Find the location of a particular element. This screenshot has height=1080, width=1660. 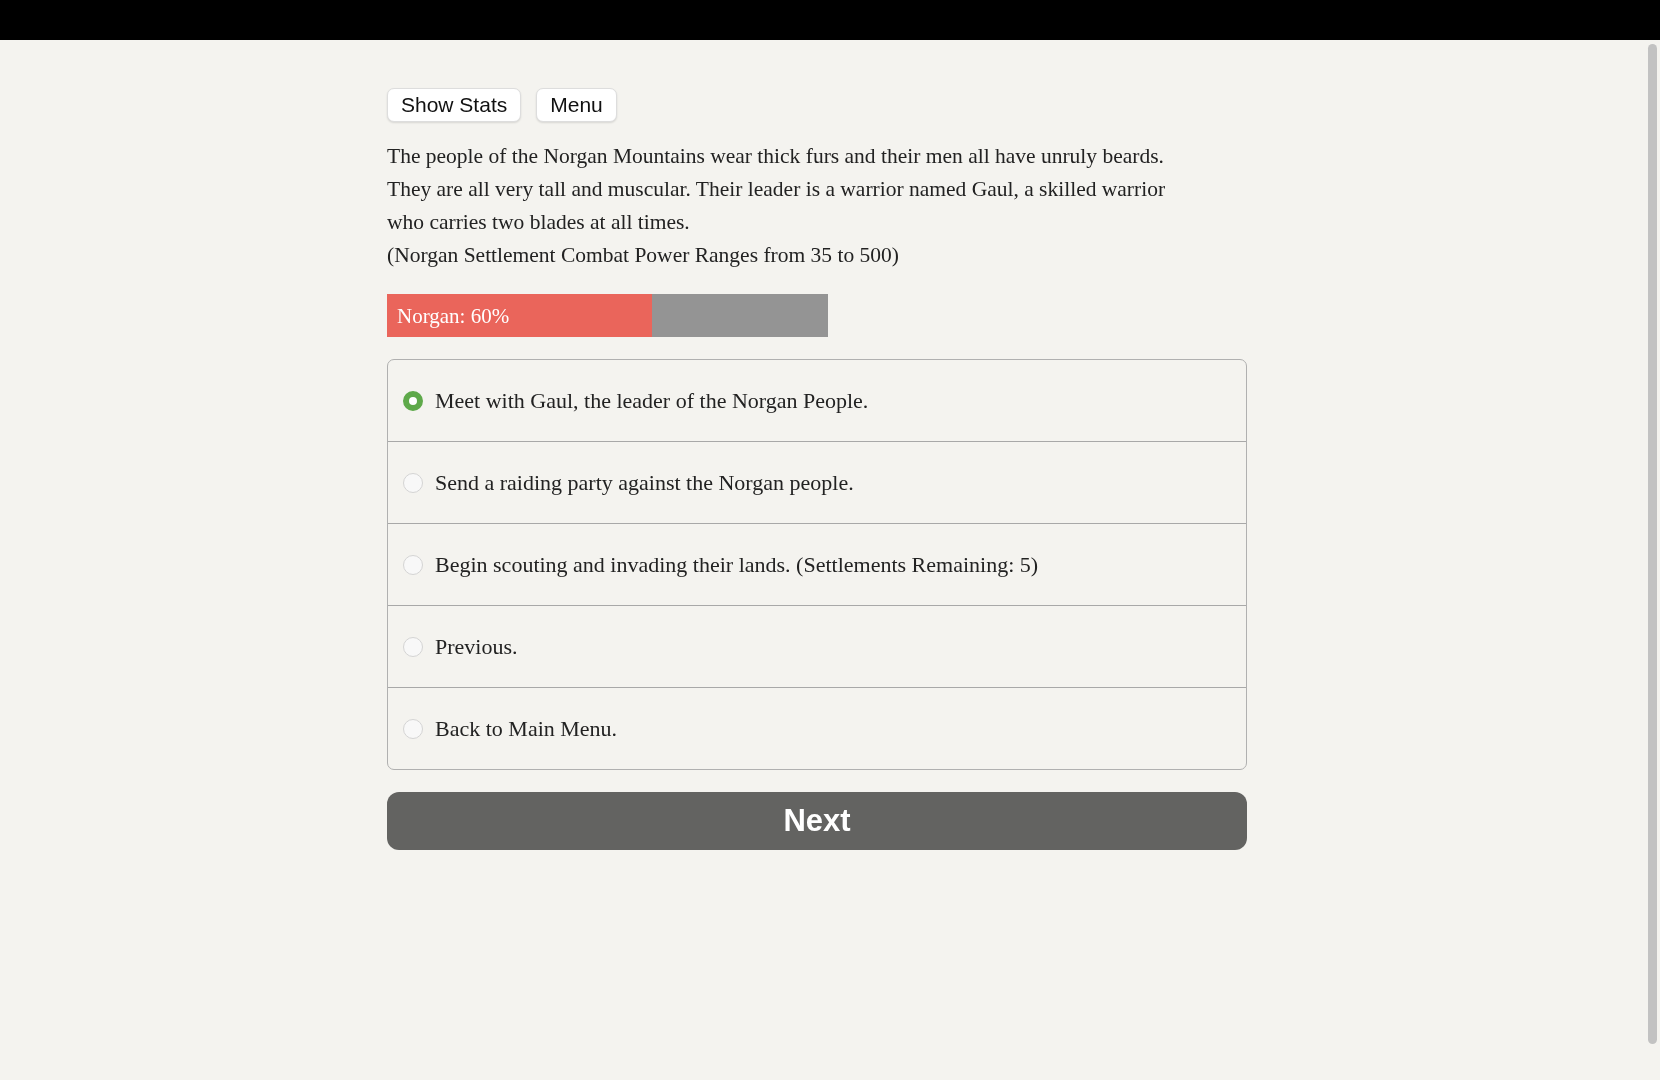

scrollbar is located at coordinates (1652, 544).